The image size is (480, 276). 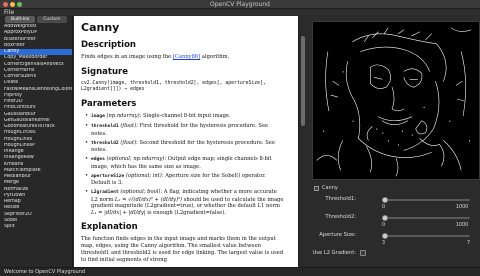 I want to click on menu-bar: File, so click(x=240, y=12).